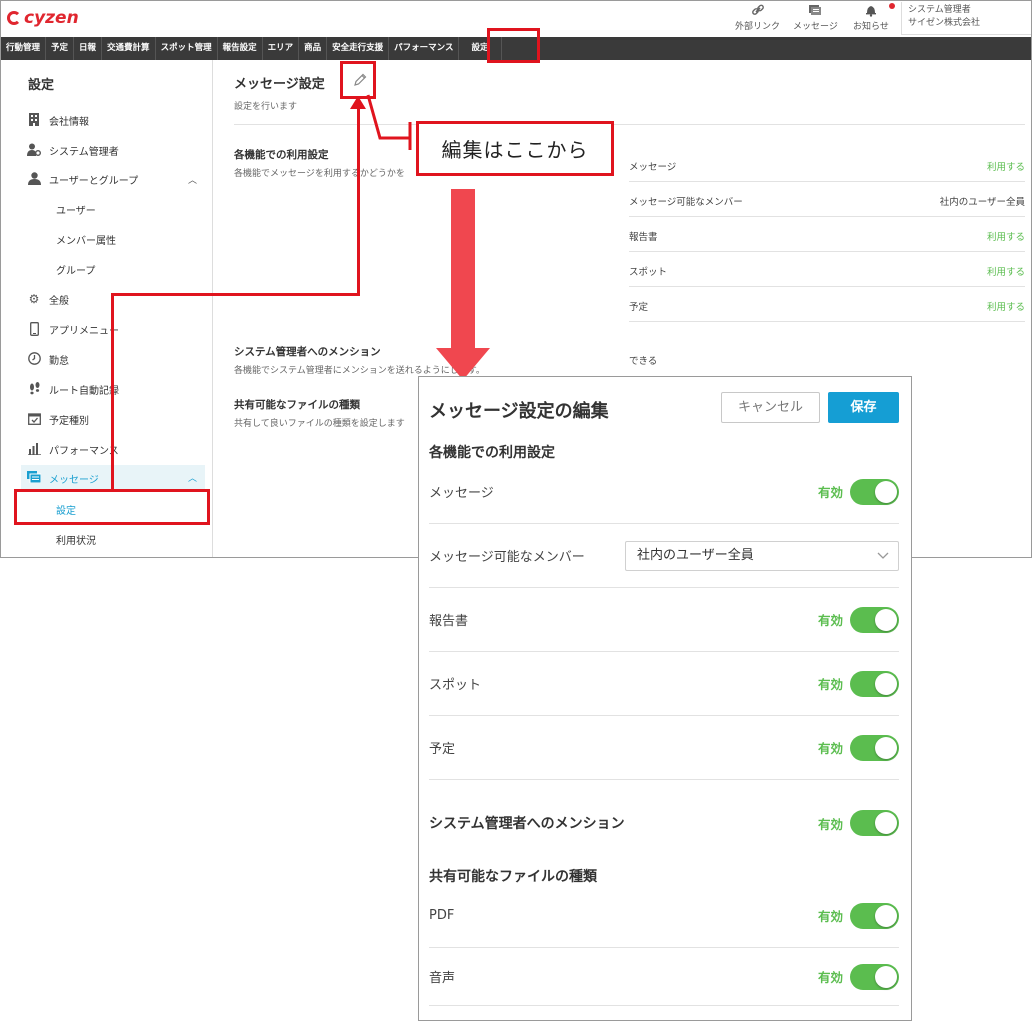 The width and height of the screenshot is (1032, 1021). I want to click on logo: cyzen, so click(43, 18).